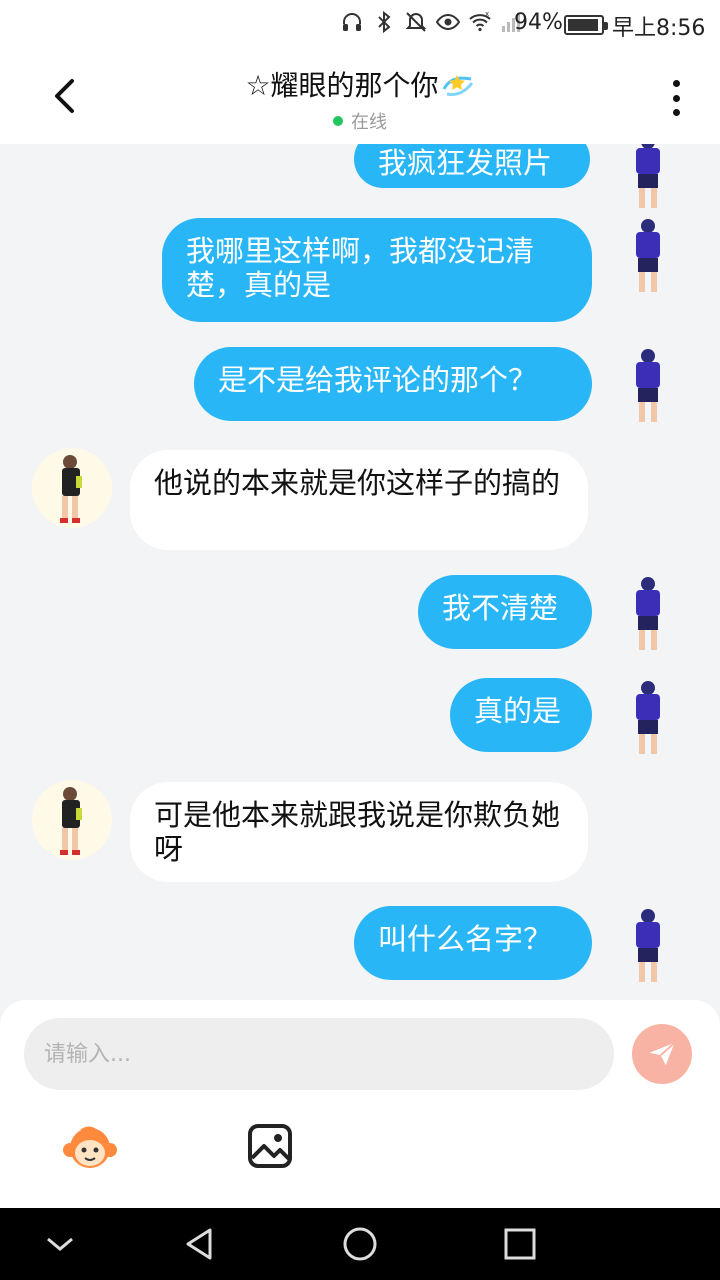 Image resolution: width=720 pixels, height=1280 pixels. I want to click on chat-header: ☆耀眼的那个你 在线, so click(360, 97).